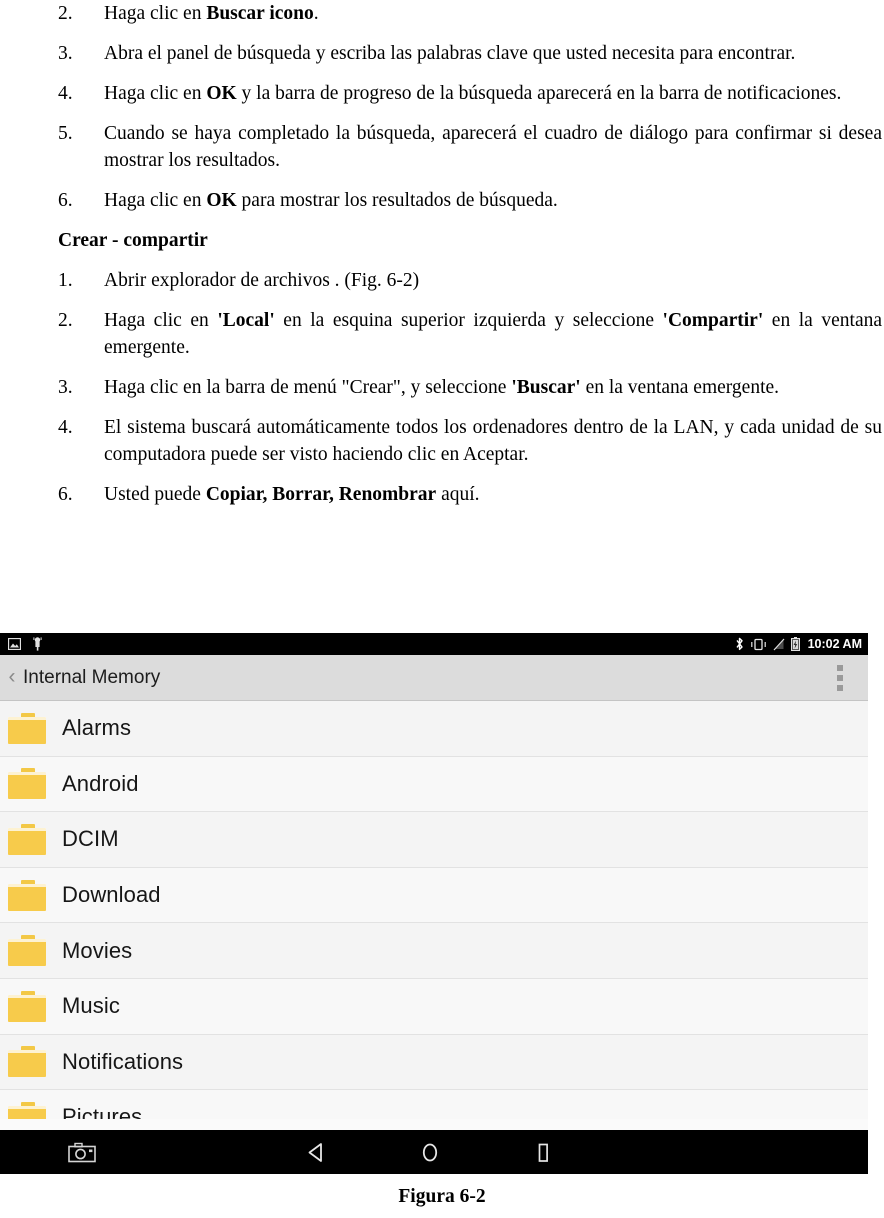 The width and height of the screenshot is (884, 1218). I want to click on search-step-item-number: 2., so click(65, 13).